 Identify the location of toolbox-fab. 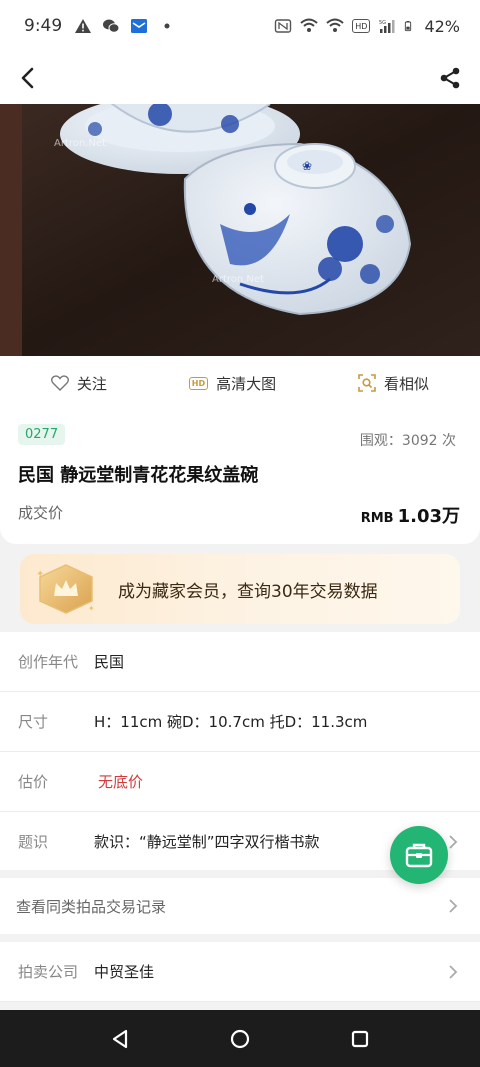
(419, 855).